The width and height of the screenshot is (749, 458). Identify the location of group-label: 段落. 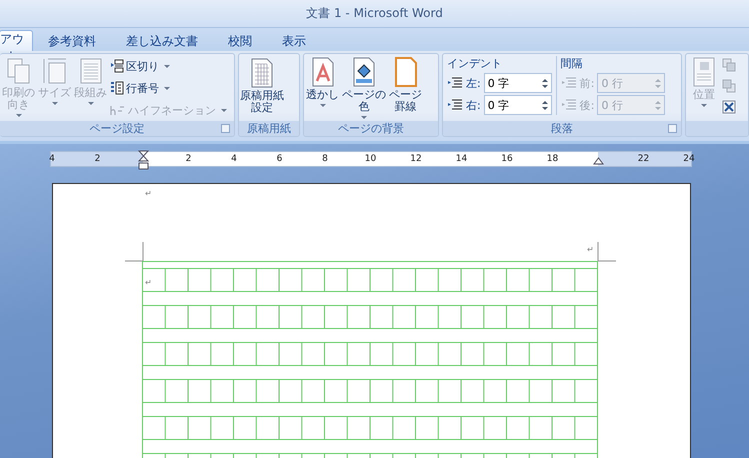
(562, 128).